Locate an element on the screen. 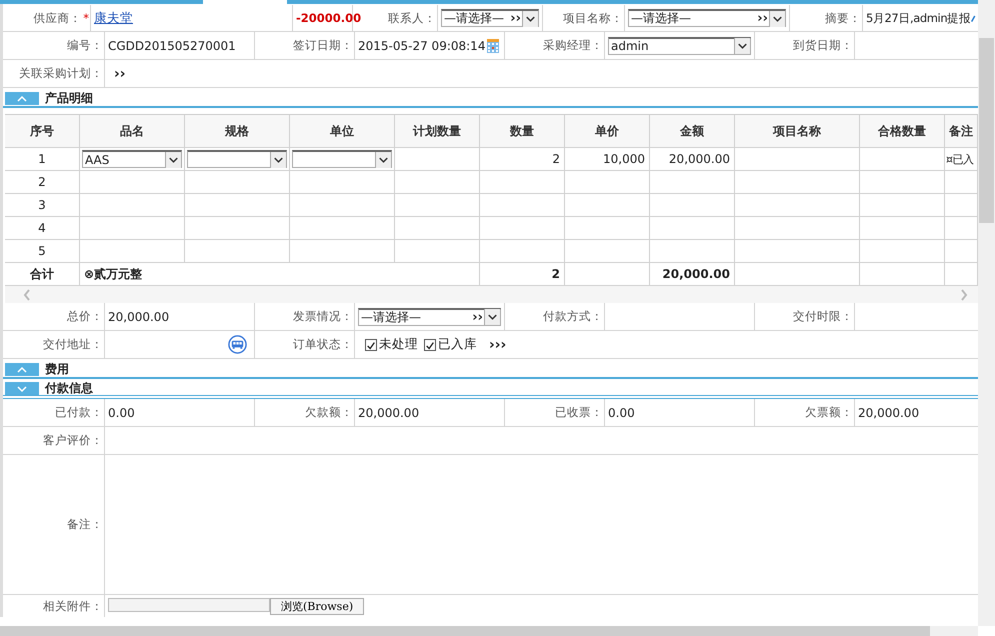  section-title: 付款信息 is located at coordinates (69, 388).